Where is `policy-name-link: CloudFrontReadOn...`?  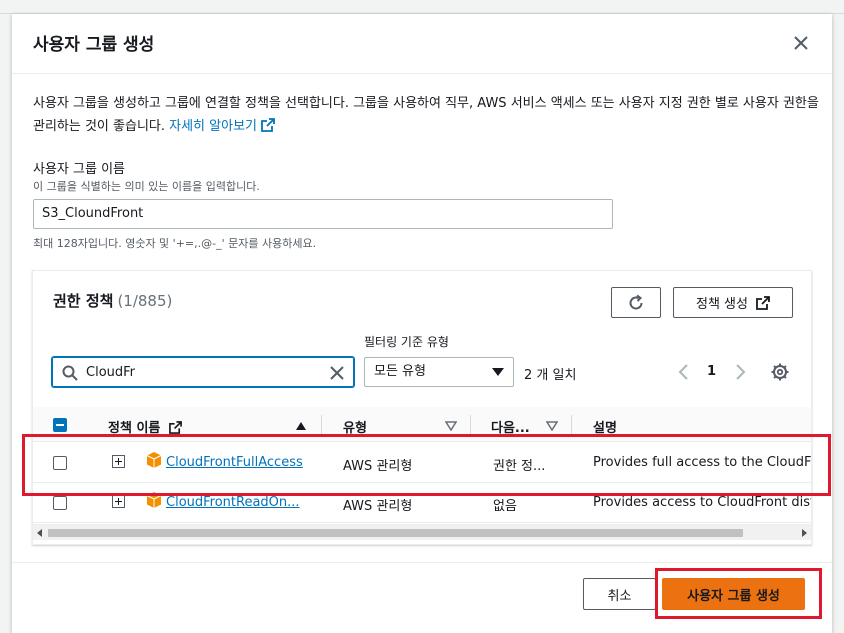
policy-name-link: CloudFrontReadOn... is located at coordinates (233, 502).